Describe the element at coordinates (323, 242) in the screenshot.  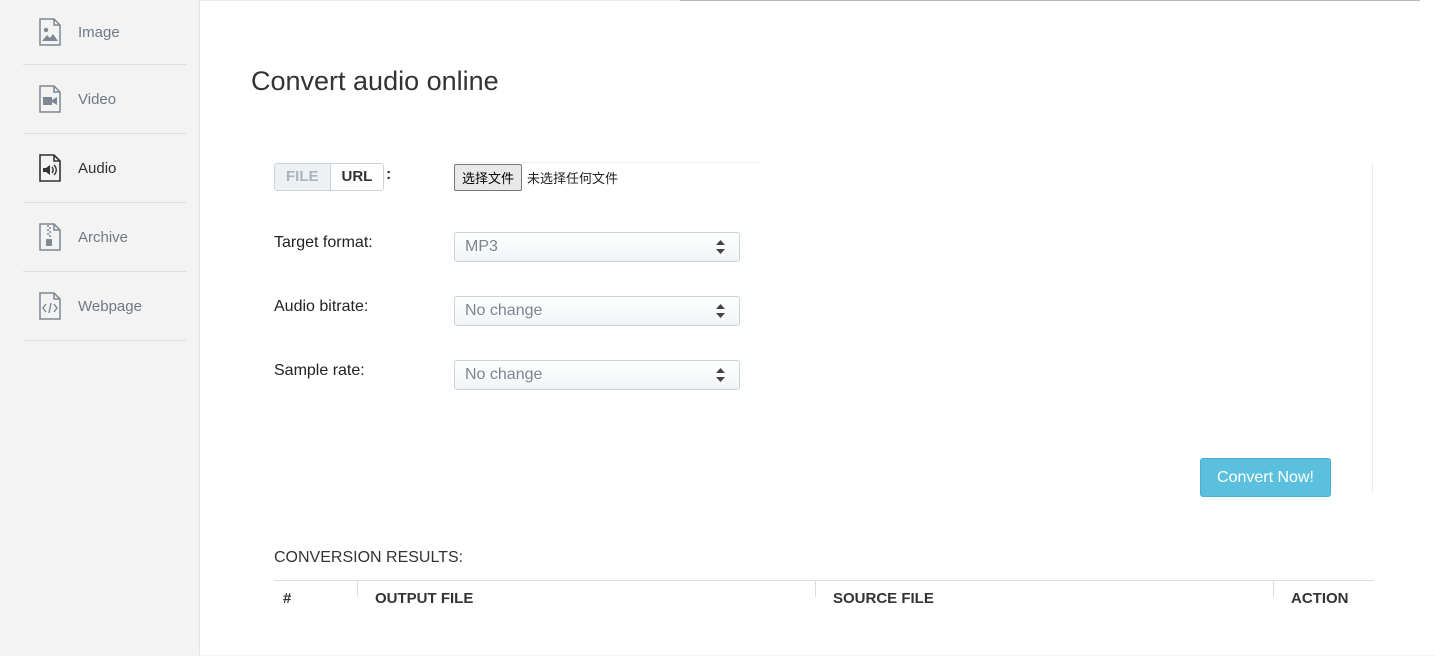
I see `target-format-label: Target format:` at that location.